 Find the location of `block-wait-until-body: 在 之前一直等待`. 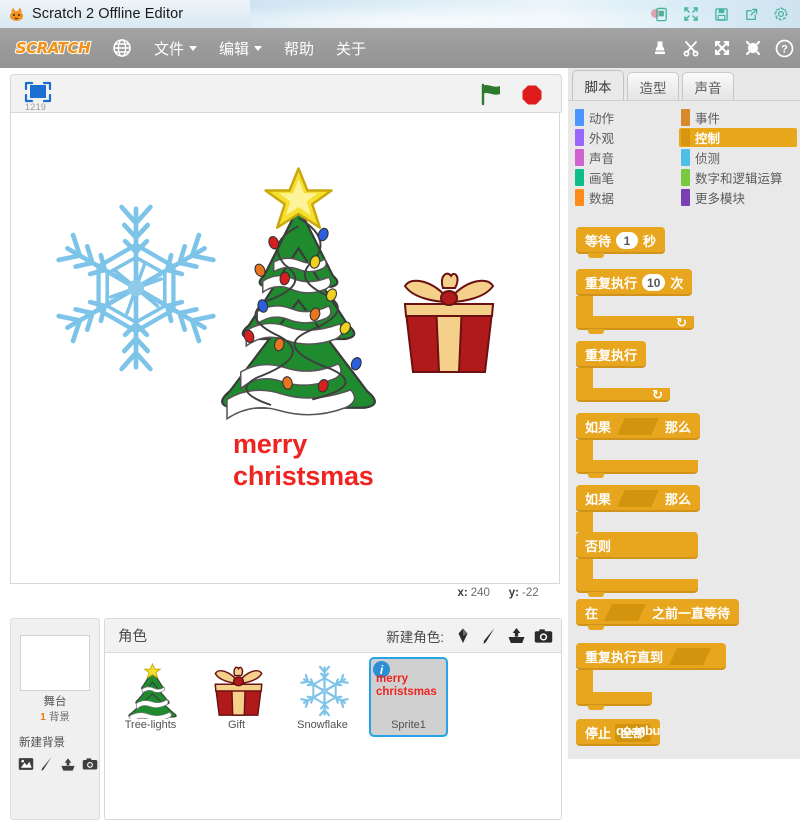

block-wait-until-body: 在 之前一直等待 is located at coordinates (658, 614).